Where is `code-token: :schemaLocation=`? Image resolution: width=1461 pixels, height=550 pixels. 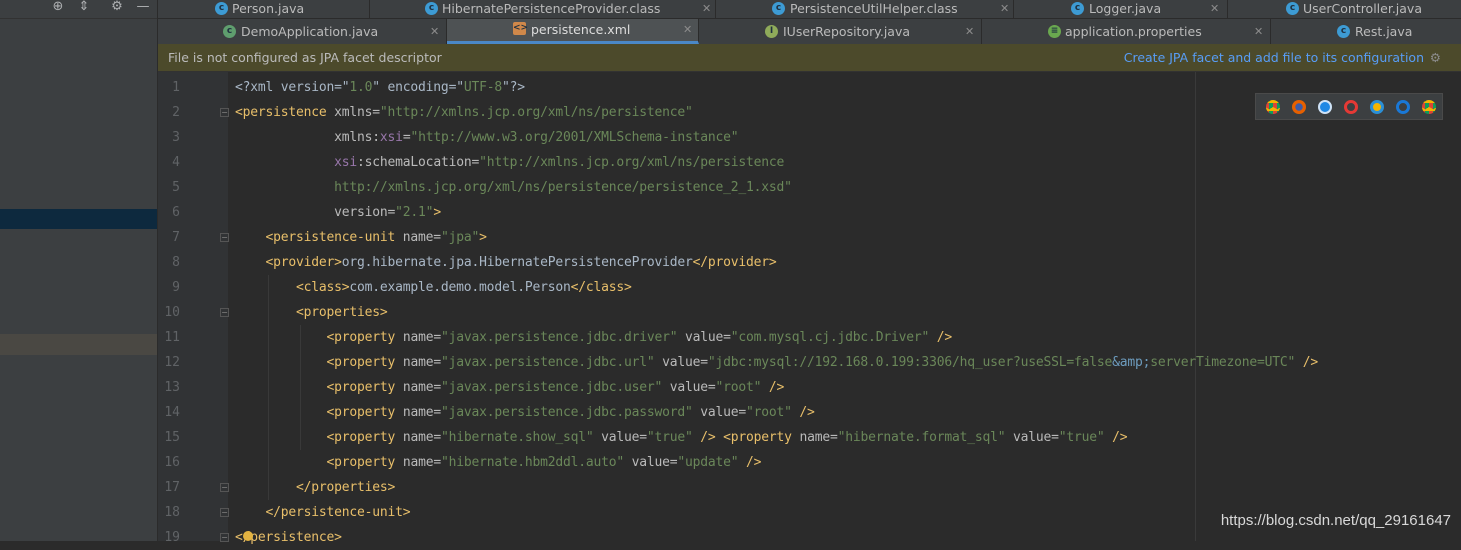 code-token: :schemaLocation= is located at coordinates (418, 162).